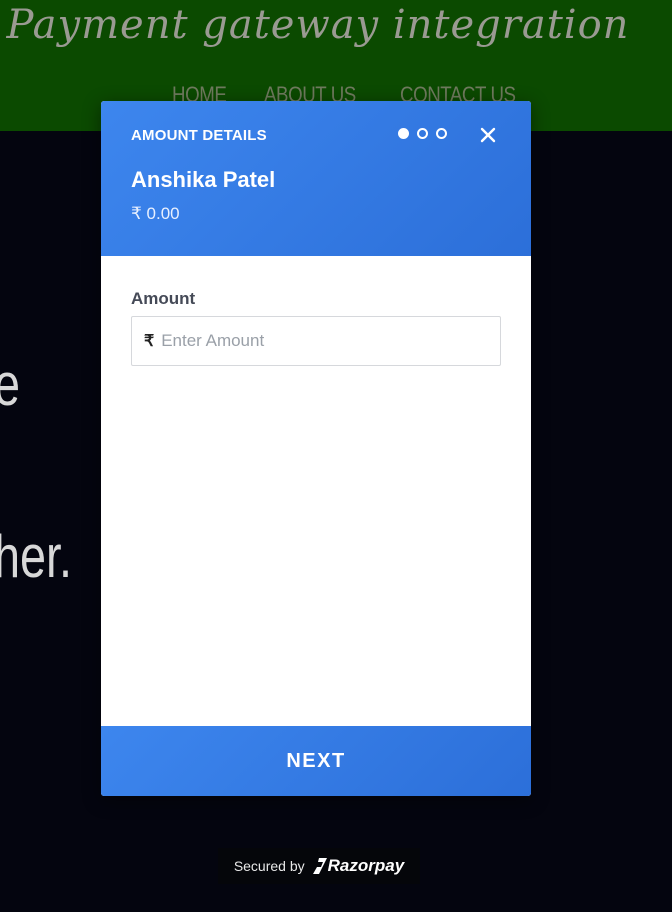  I want to click on amount-field: ₹, so click(316, 341).